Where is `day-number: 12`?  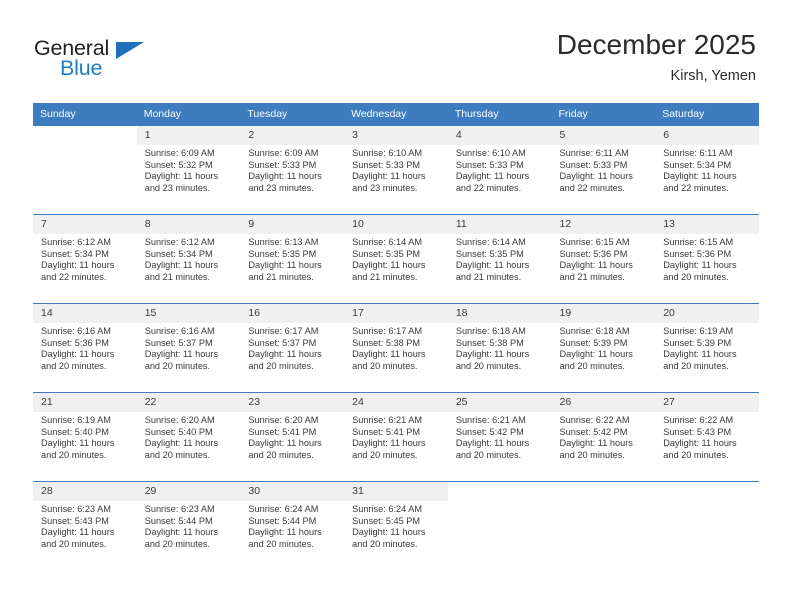
day-number: 12 is located at coordinates (603, 224).